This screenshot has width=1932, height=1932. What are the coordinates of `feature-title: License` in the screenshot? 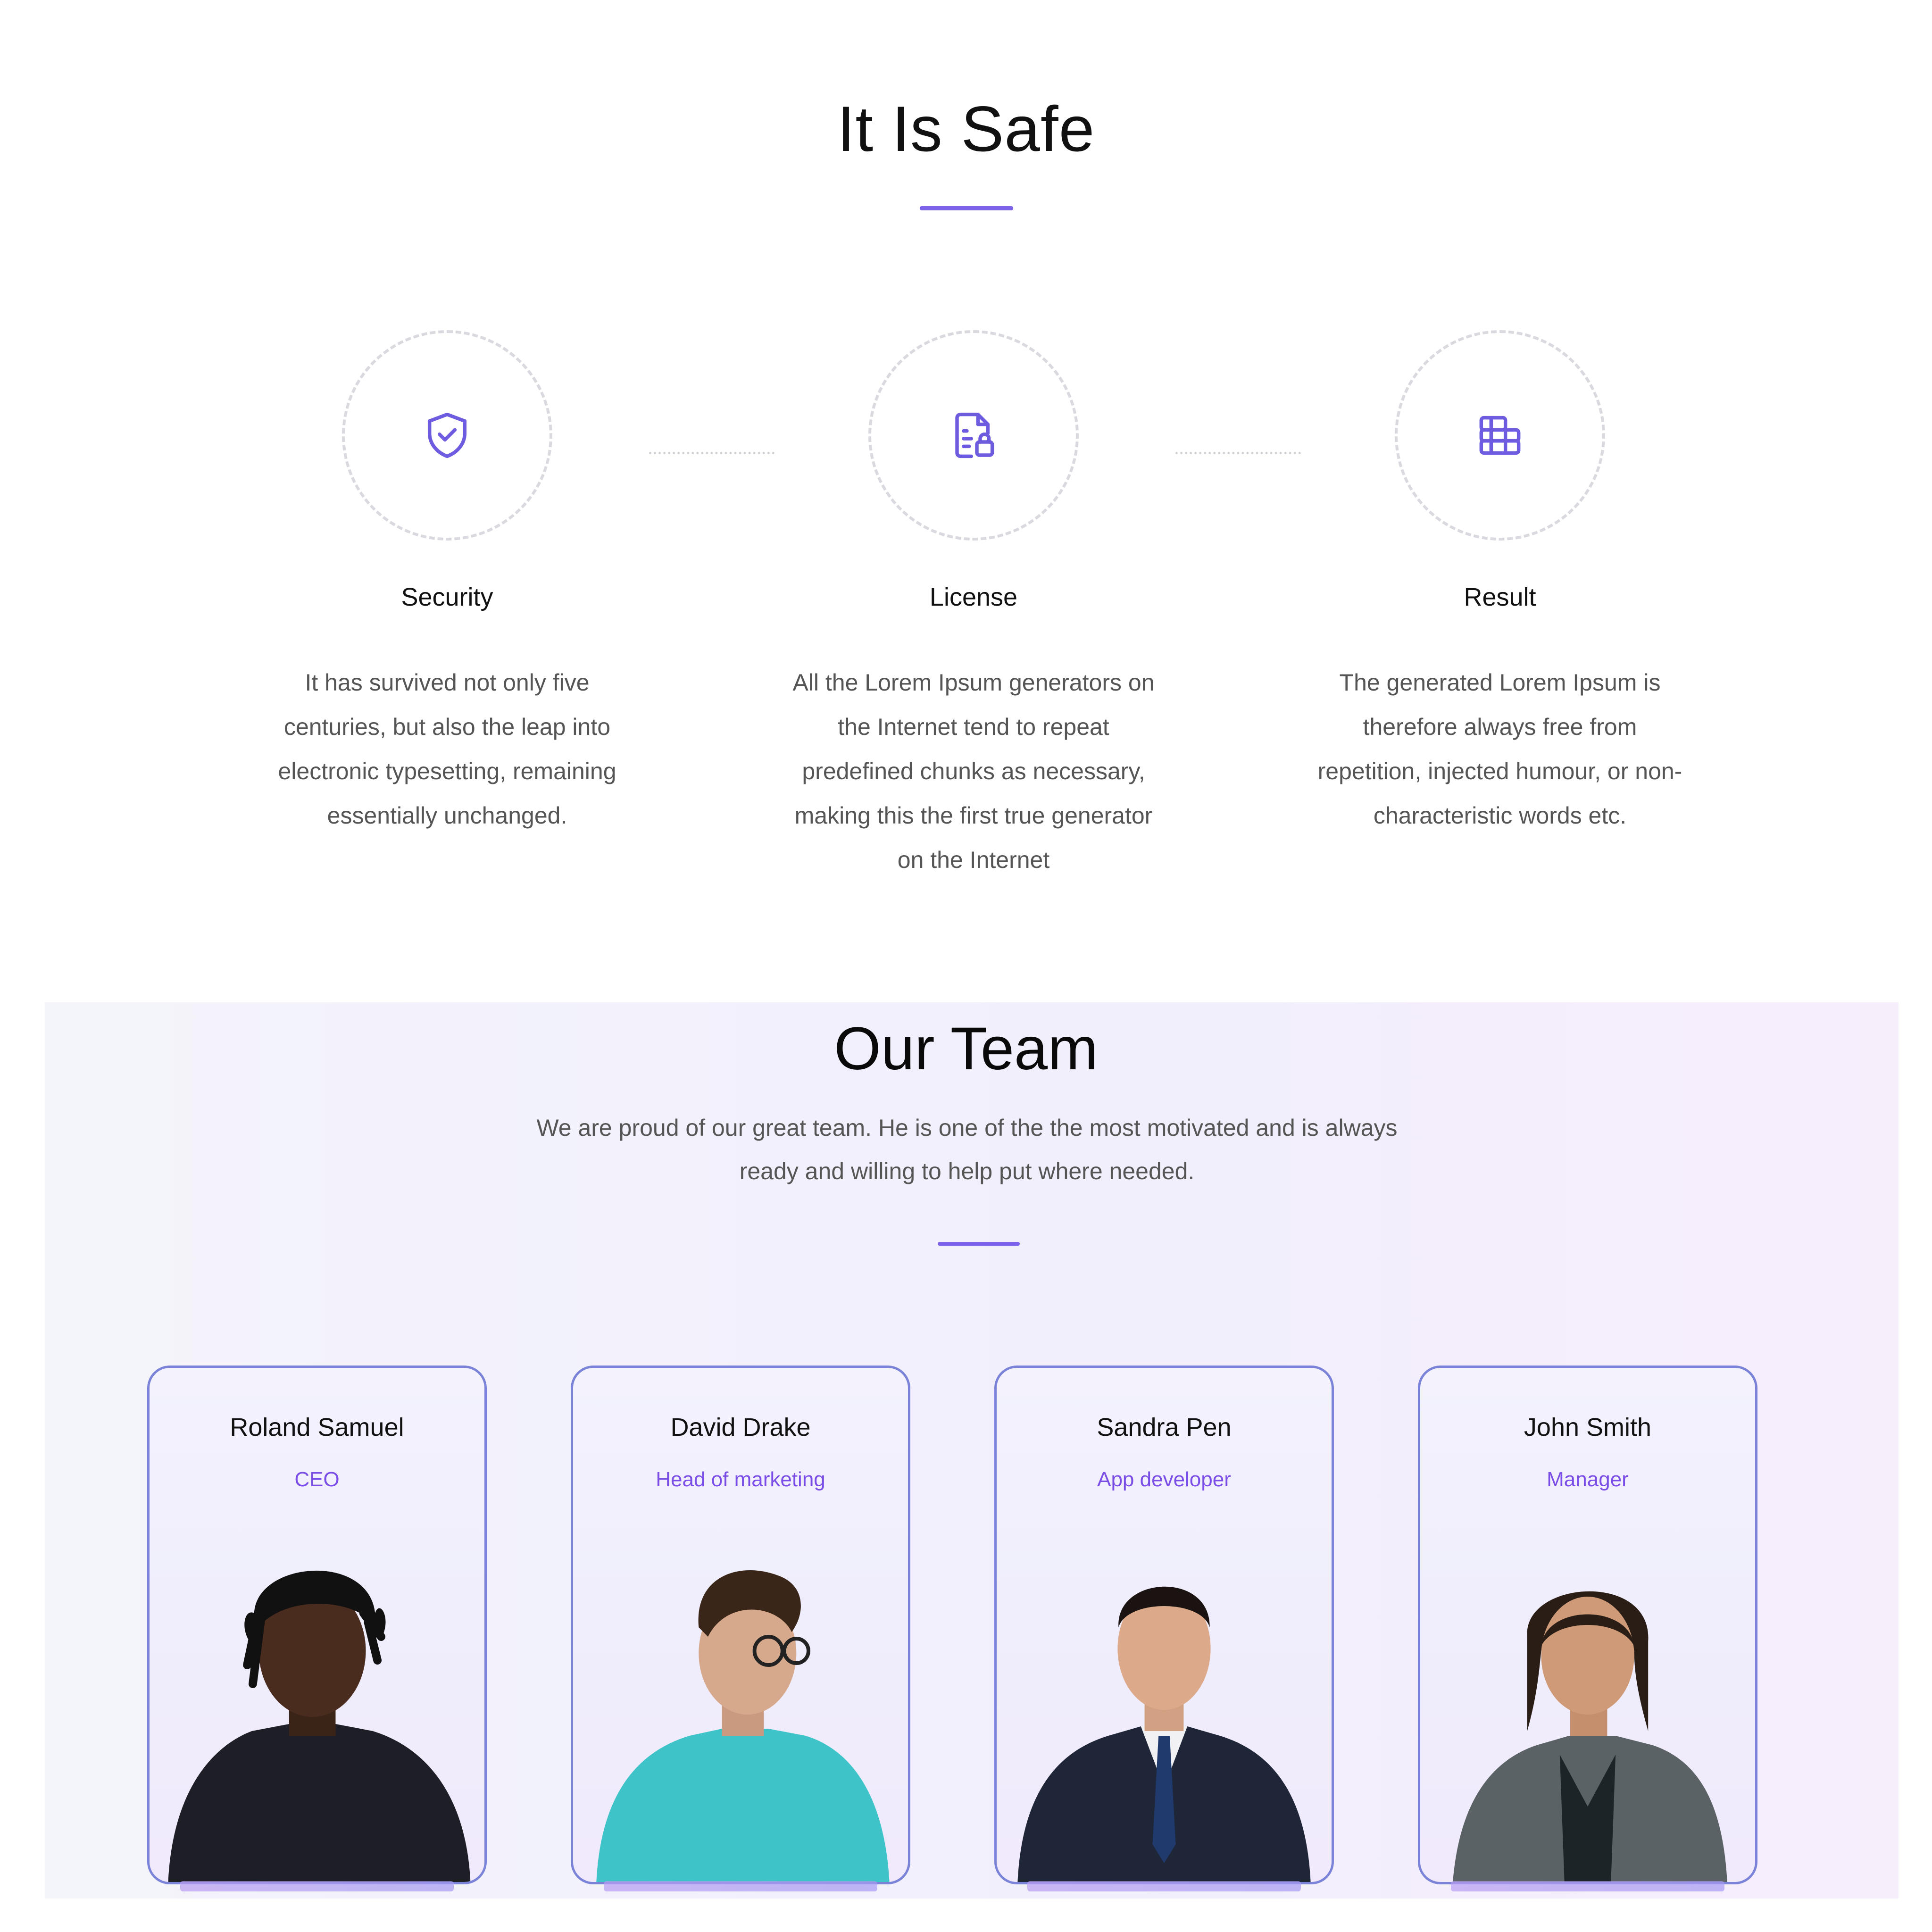 It's located at (974, 597).